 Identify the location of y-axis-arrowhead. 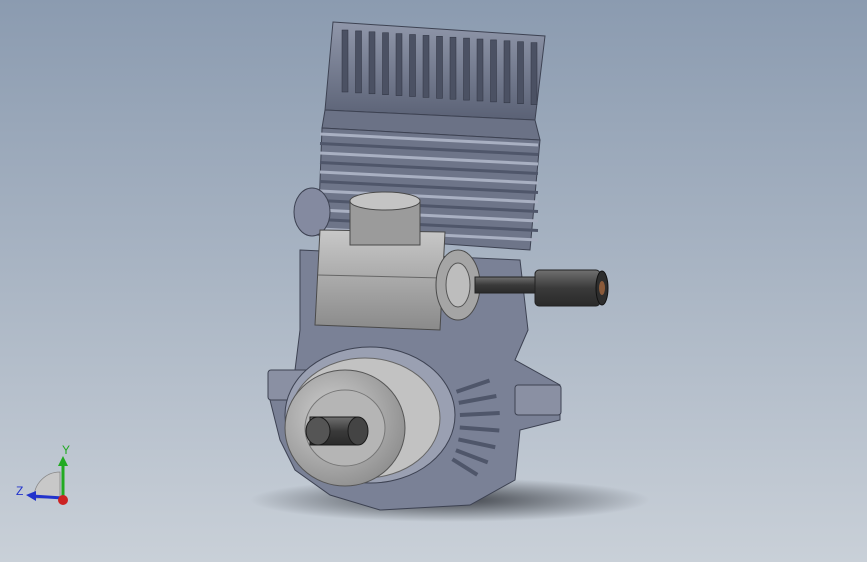
(63, 461).